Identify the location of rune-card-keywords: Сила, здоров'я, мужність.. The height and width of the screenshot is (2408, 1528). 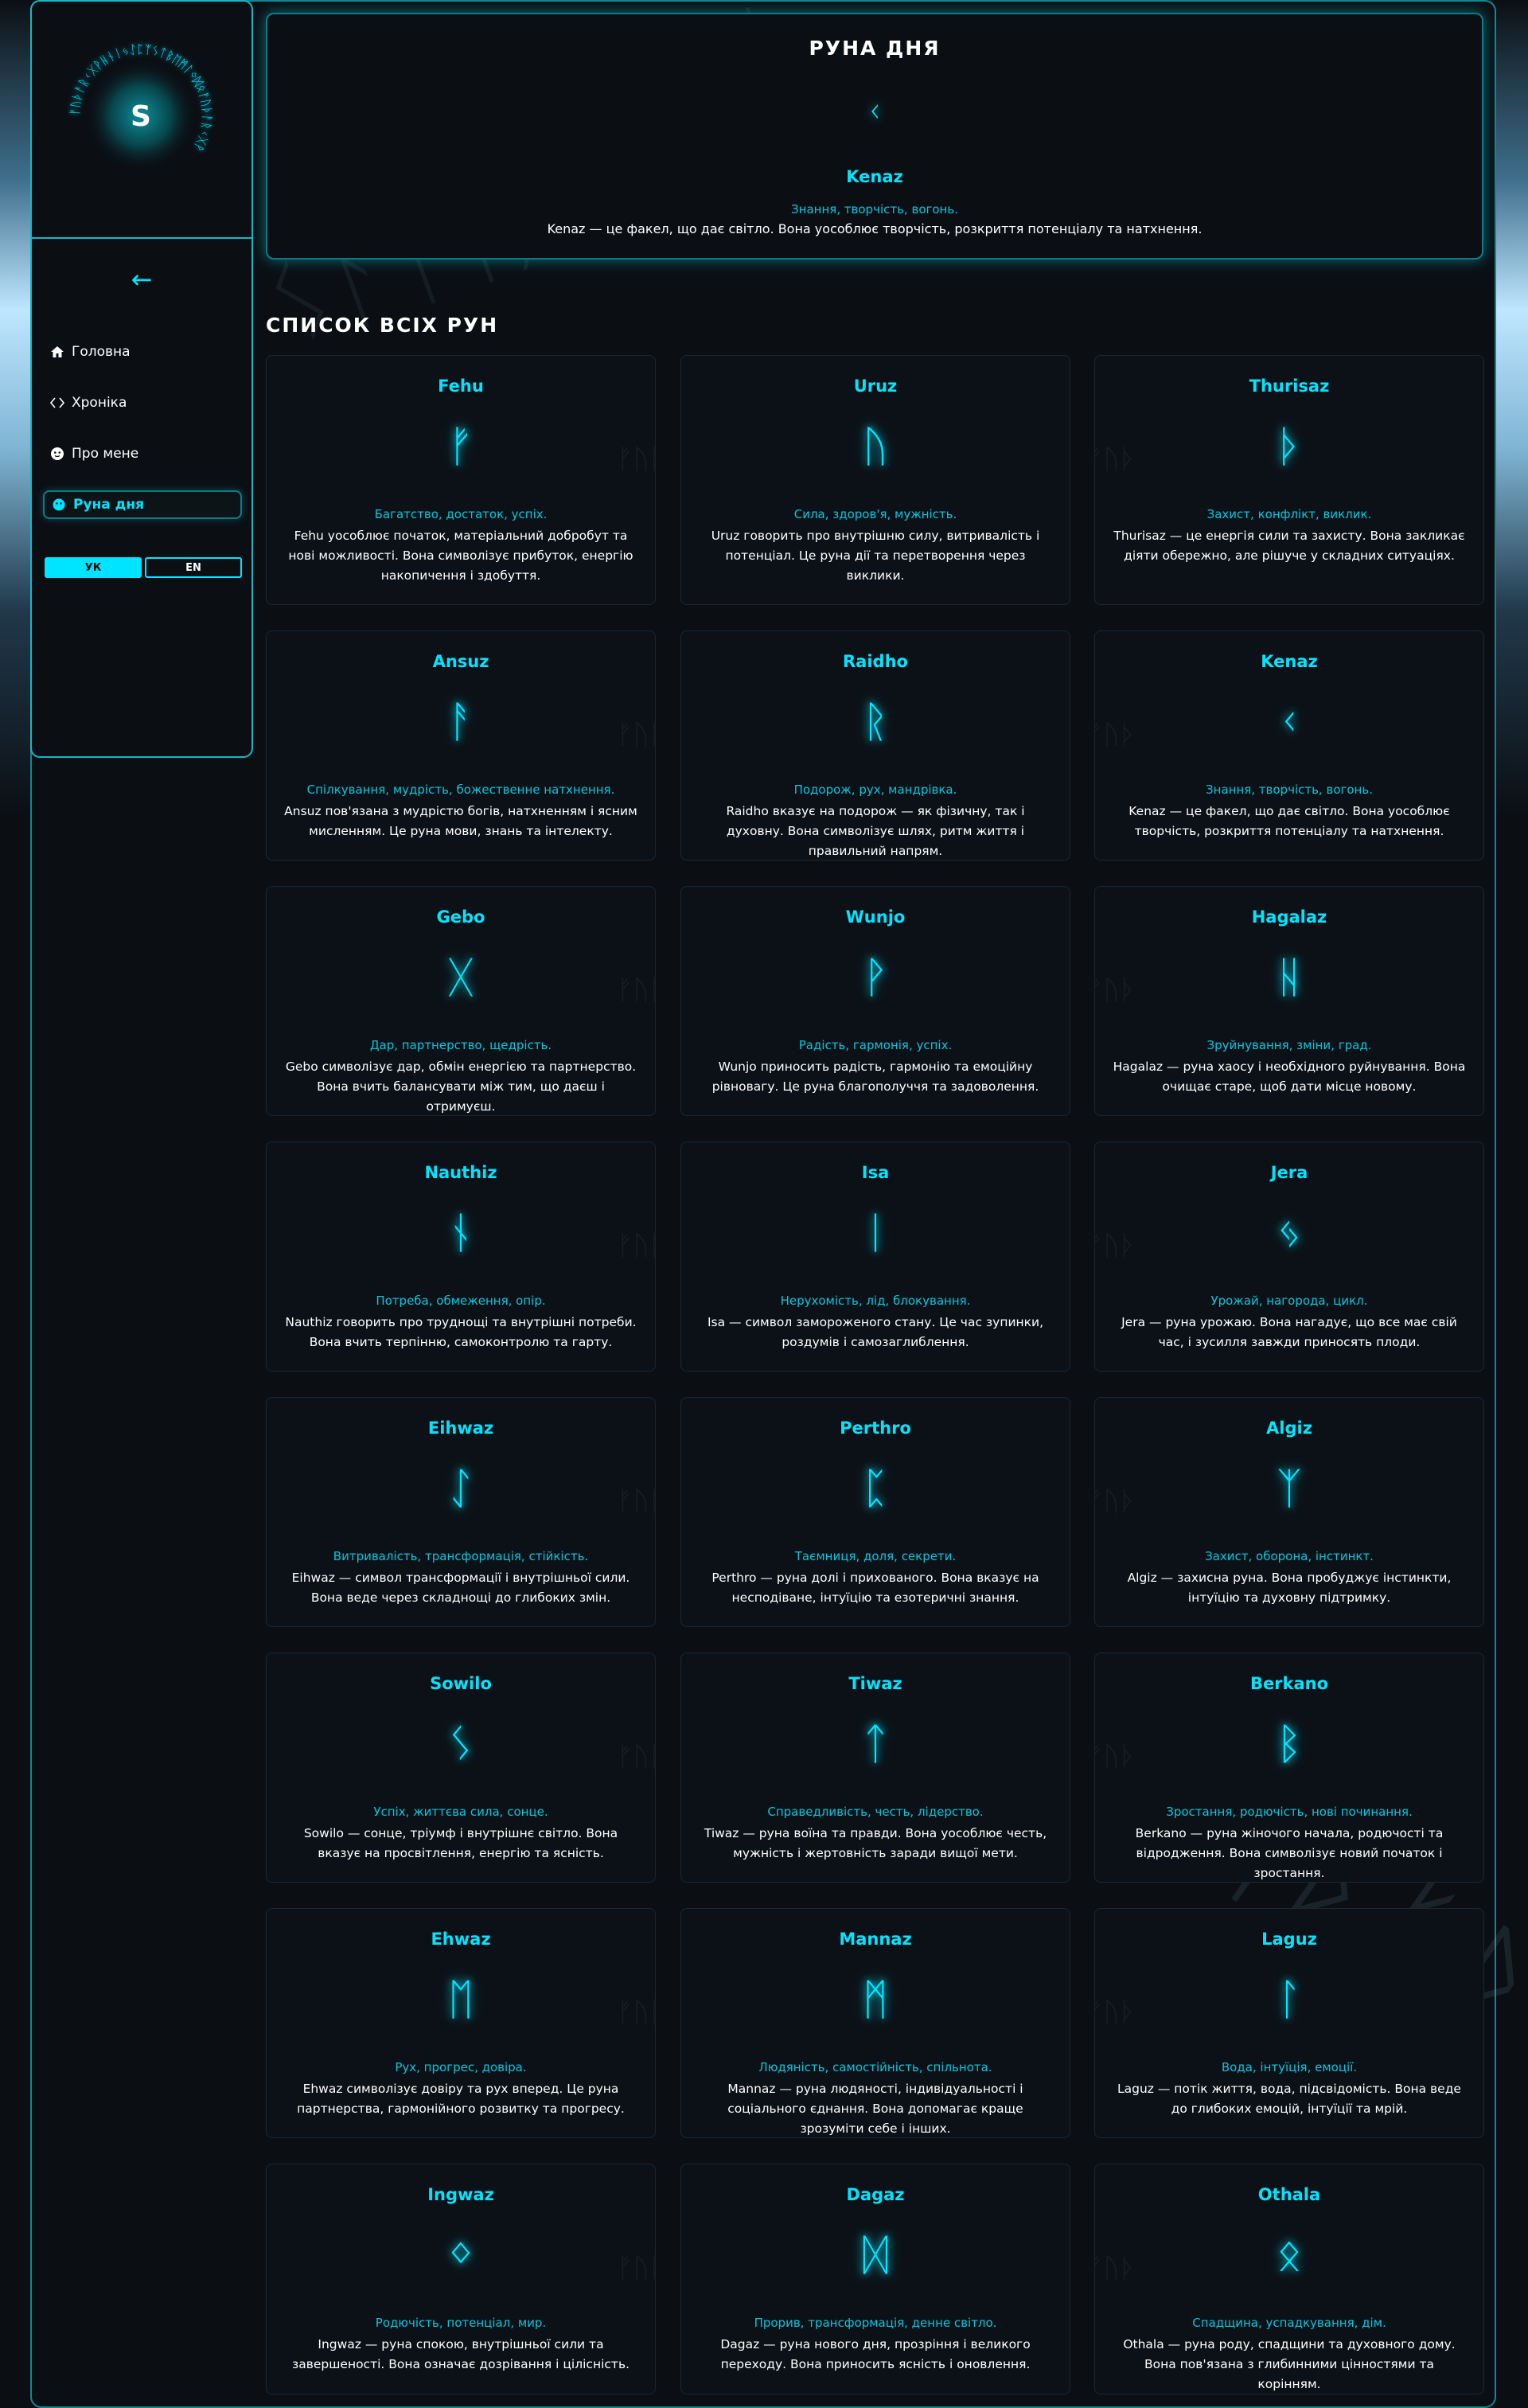
(875, 514).